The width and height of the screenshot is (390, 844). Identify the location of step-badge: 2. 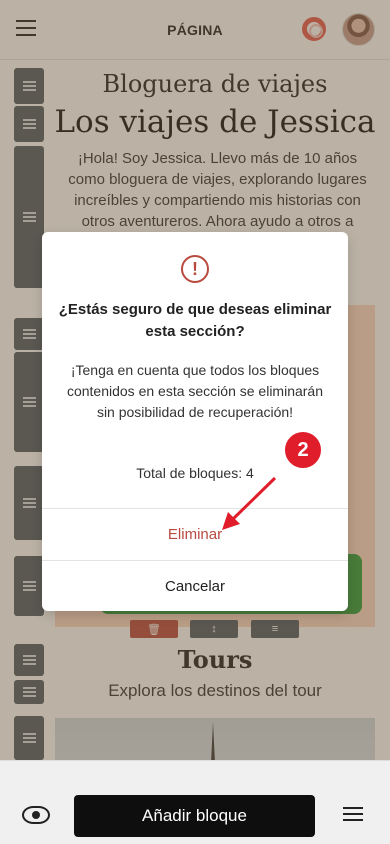
(303, 450).